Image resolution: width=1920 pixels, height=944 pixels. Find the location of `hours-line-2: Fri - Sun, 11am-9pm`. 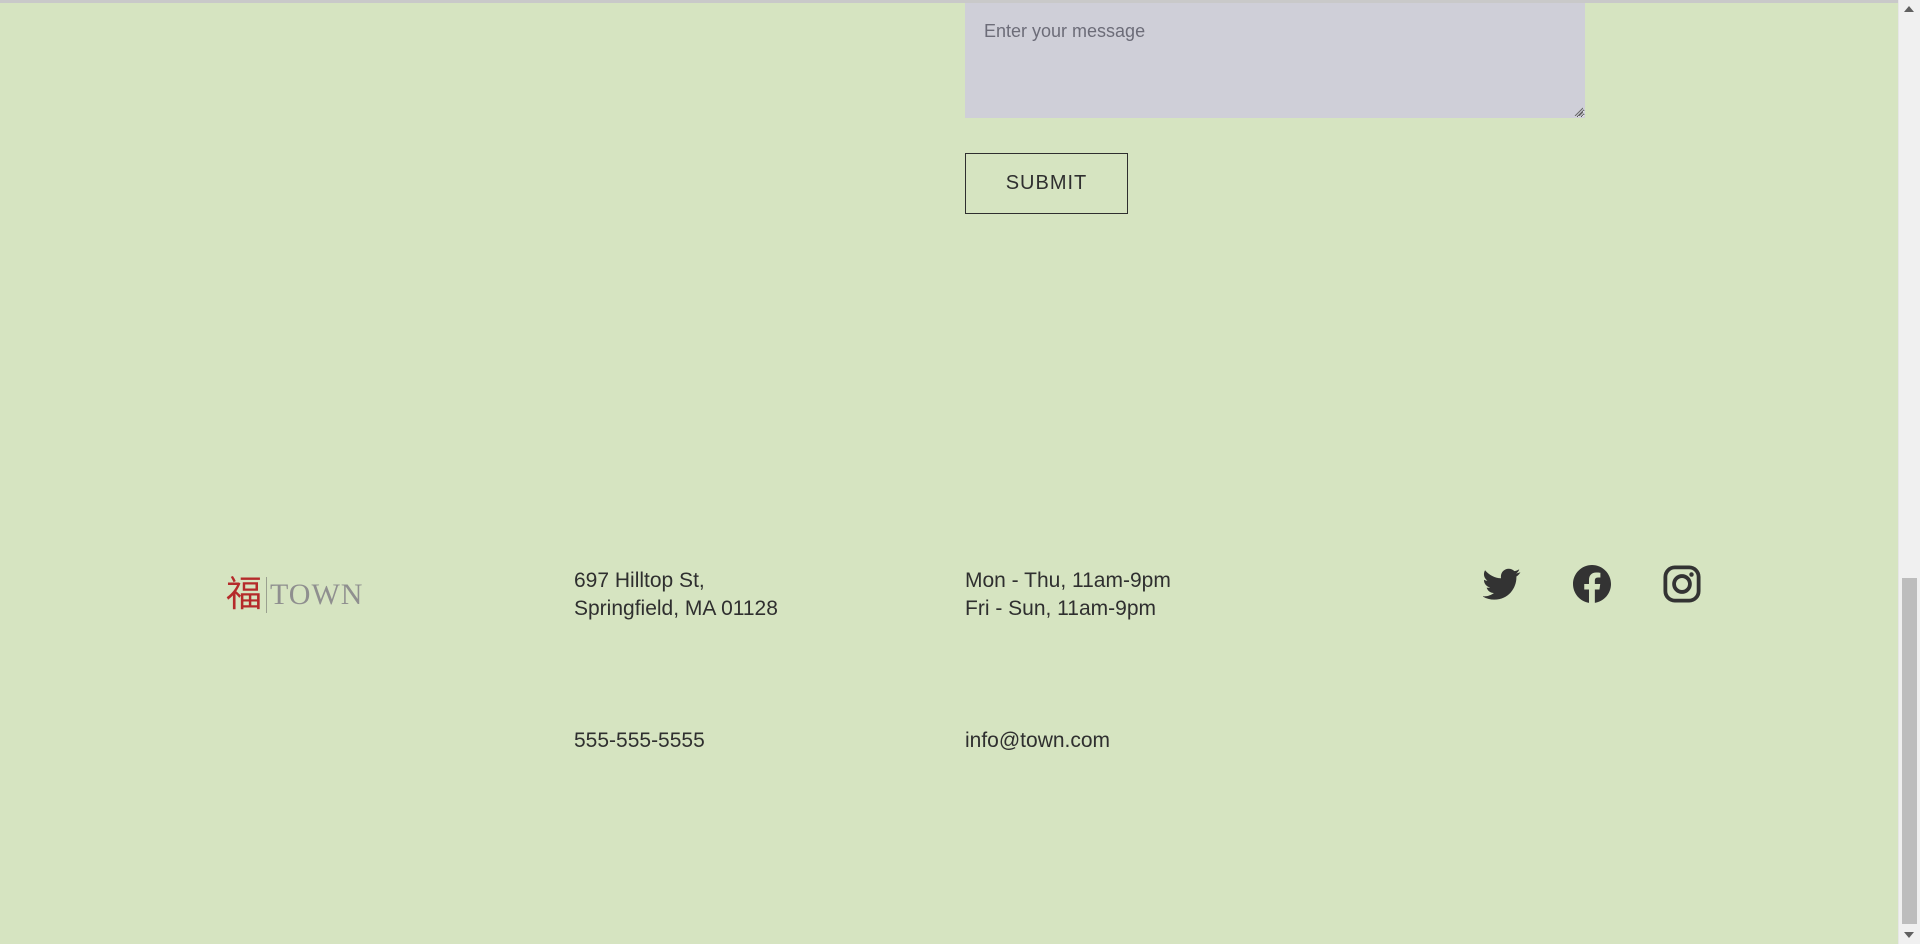

hours-line-2: Fri - Sun, 11am-9pm is located at coordinates (1060, 608).